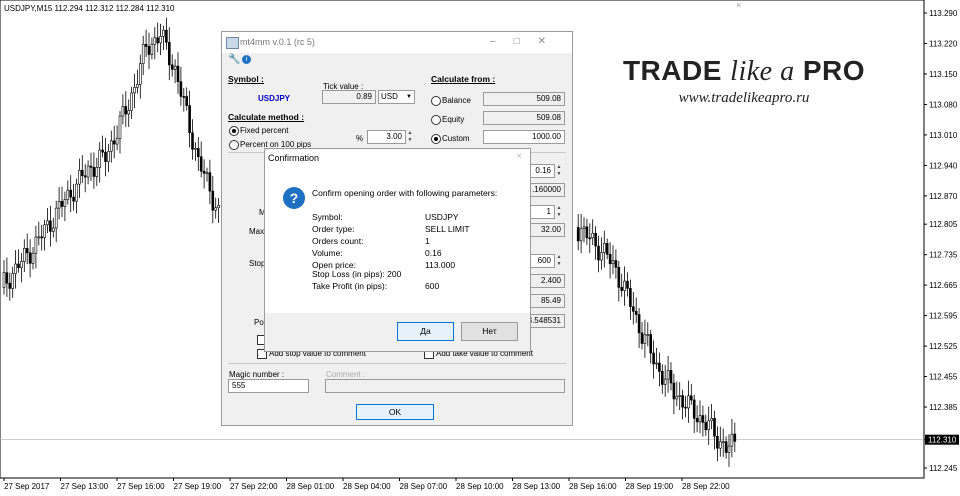 Image resolution: width=960 pixels, height=496 pixels. I want to click on param-value: USDJPY, so click(442, 217).